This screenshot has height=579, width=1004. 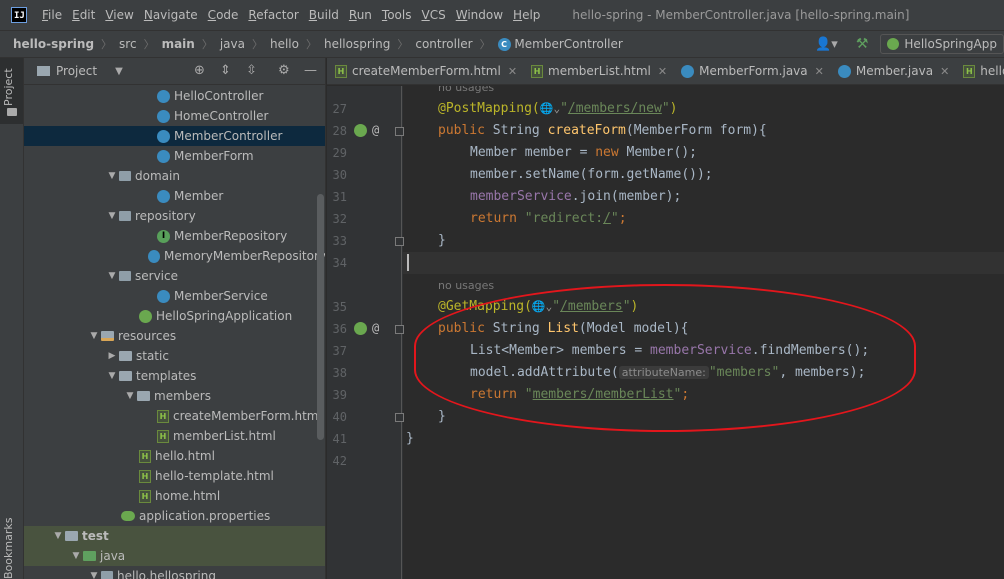 I want to click on menu-help: Help, so click(x=526, y=15).